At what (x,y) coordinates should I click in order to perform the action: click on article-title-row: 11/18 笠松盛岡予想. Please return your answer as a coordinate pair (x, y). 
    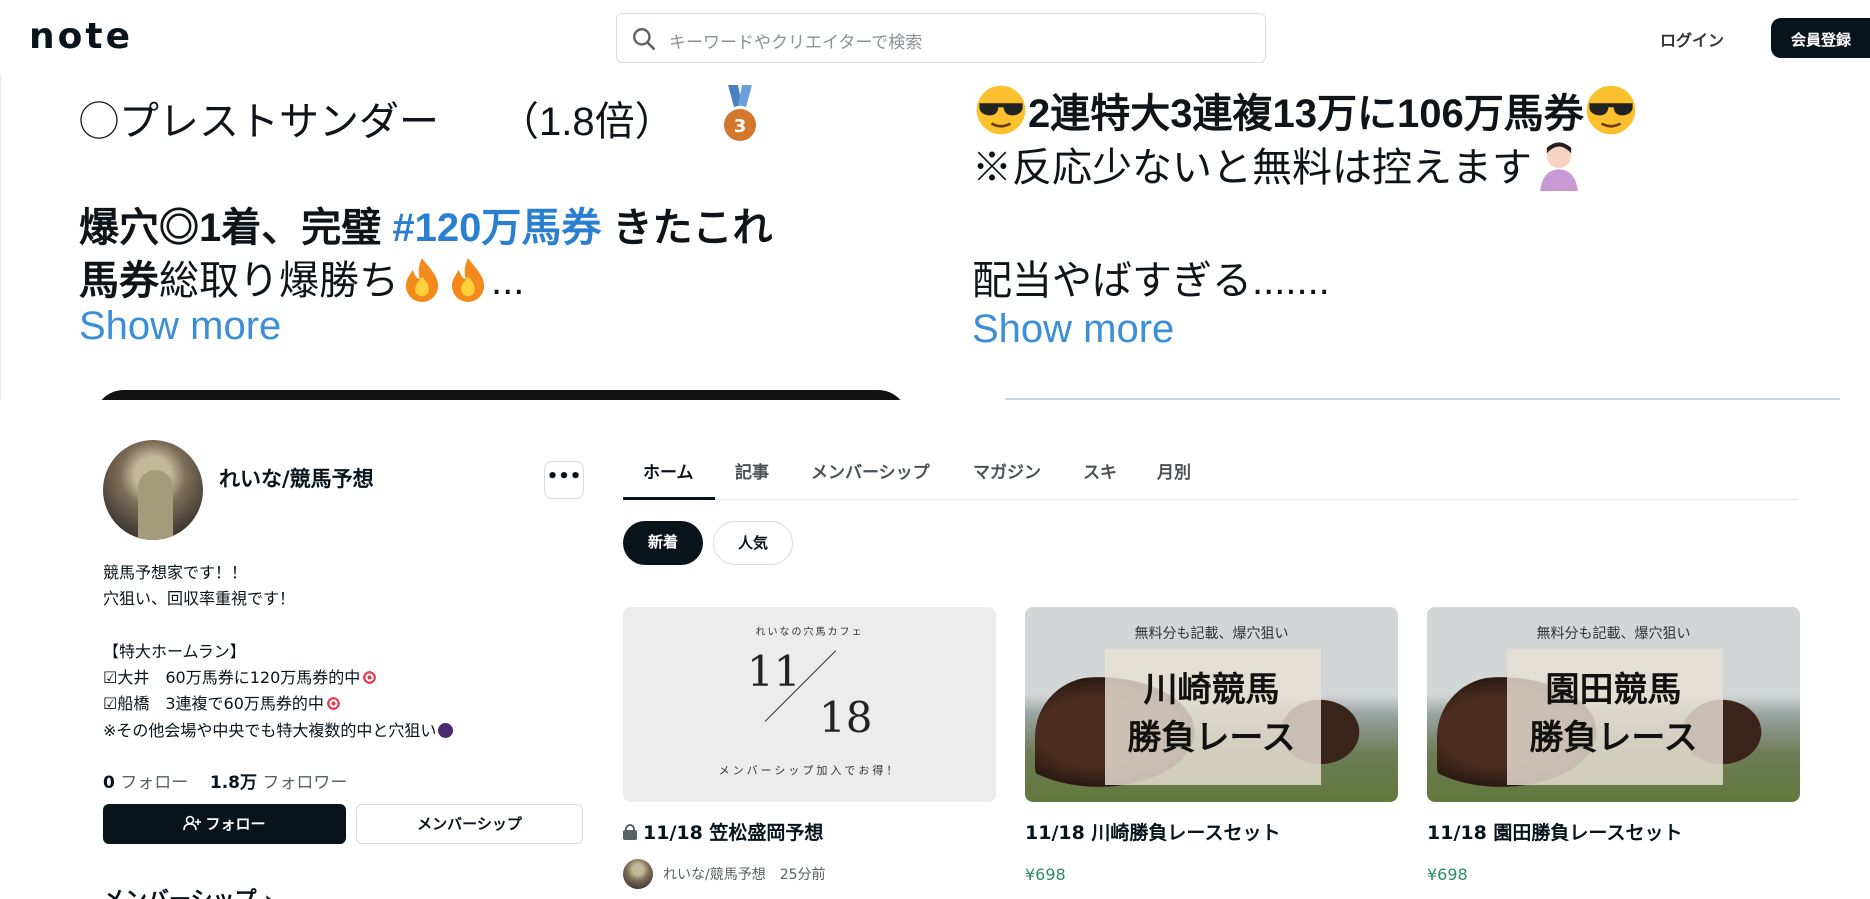
    Looking at the image, I should click on (809, 831).